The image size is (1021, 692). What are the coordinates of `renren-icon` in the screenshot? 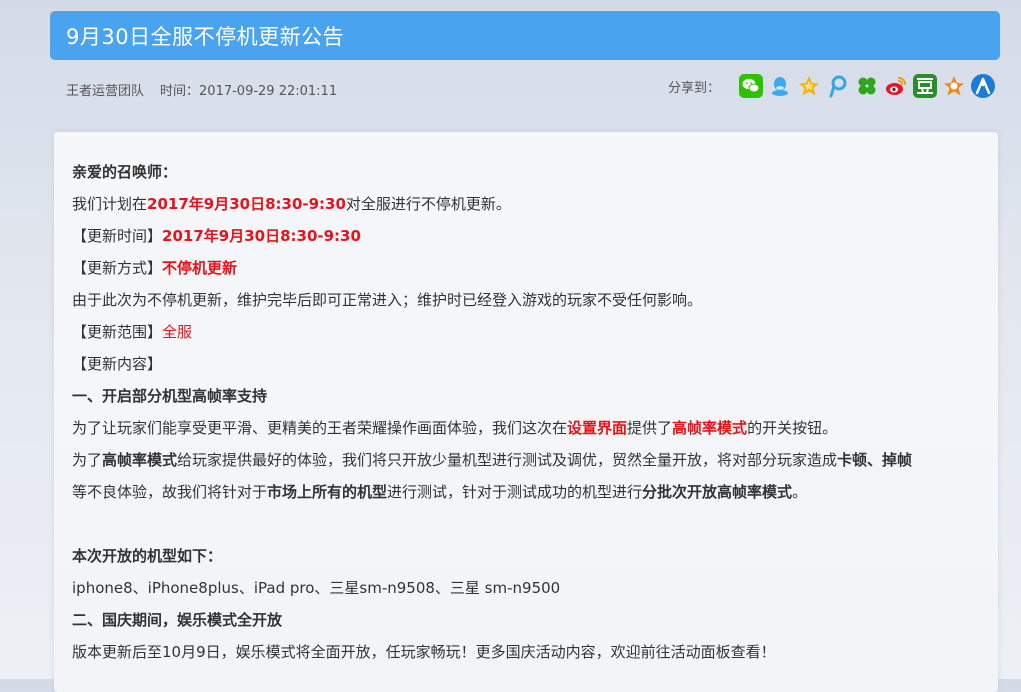 It's located at (983, 86).